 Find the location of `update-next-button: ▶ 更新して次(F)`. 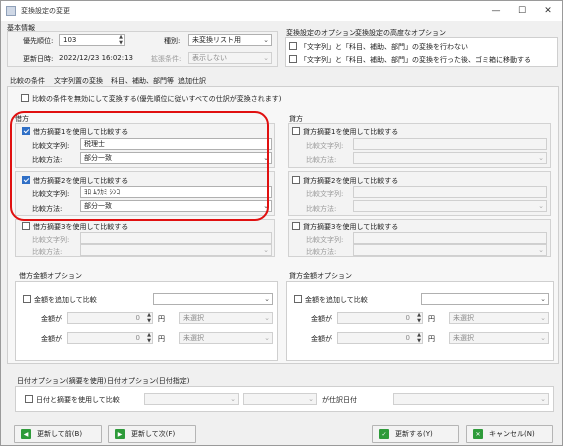

update-next-button: ▶ 更新して次(F) is located at coordinates (152, 434).